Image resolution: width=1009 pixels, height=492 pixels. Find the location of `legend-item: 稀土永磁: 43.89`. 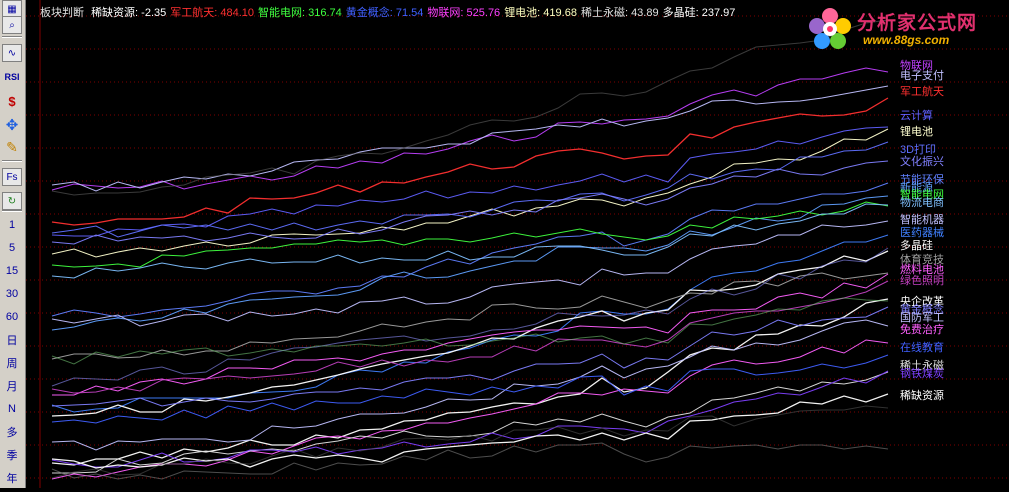

legend-item: 稀土永磁: 43.89 is located at coordinates (619, 13).